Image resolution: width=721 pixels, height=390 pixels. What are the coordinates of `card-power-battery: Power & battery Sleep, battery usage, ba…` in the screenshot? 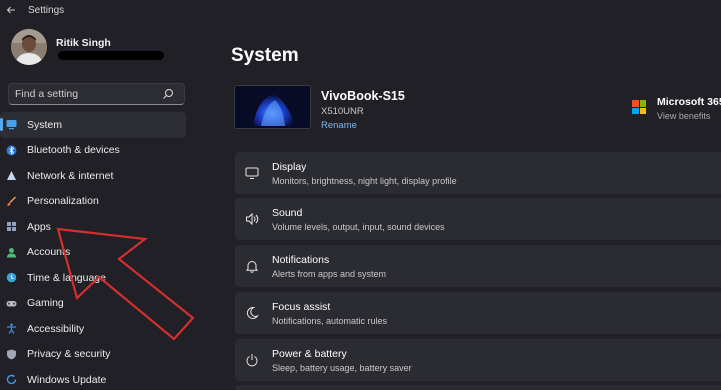 It's located at (478, 360).